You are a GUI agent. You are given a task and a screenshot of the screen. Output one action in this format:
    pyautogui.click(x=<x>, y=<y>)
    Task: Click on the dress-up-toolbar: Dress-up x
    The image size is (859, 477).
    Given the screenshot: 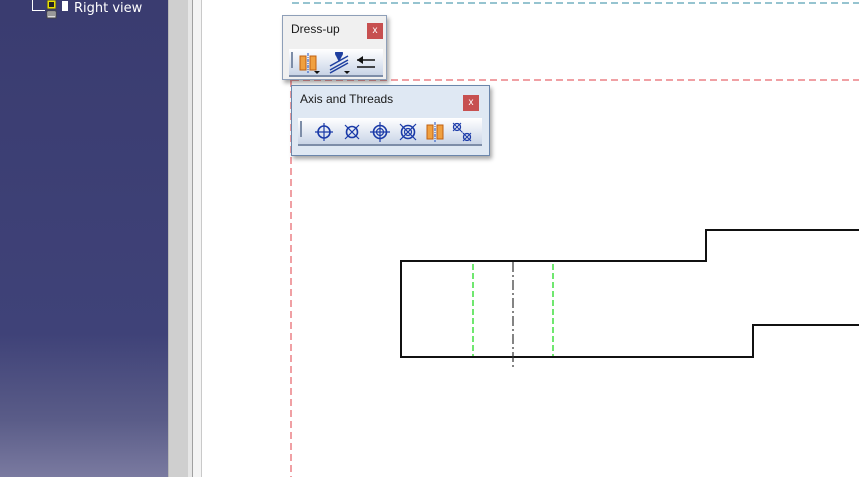 What is the action you would take?
    pyautogui.click(x=334, y=47)
    